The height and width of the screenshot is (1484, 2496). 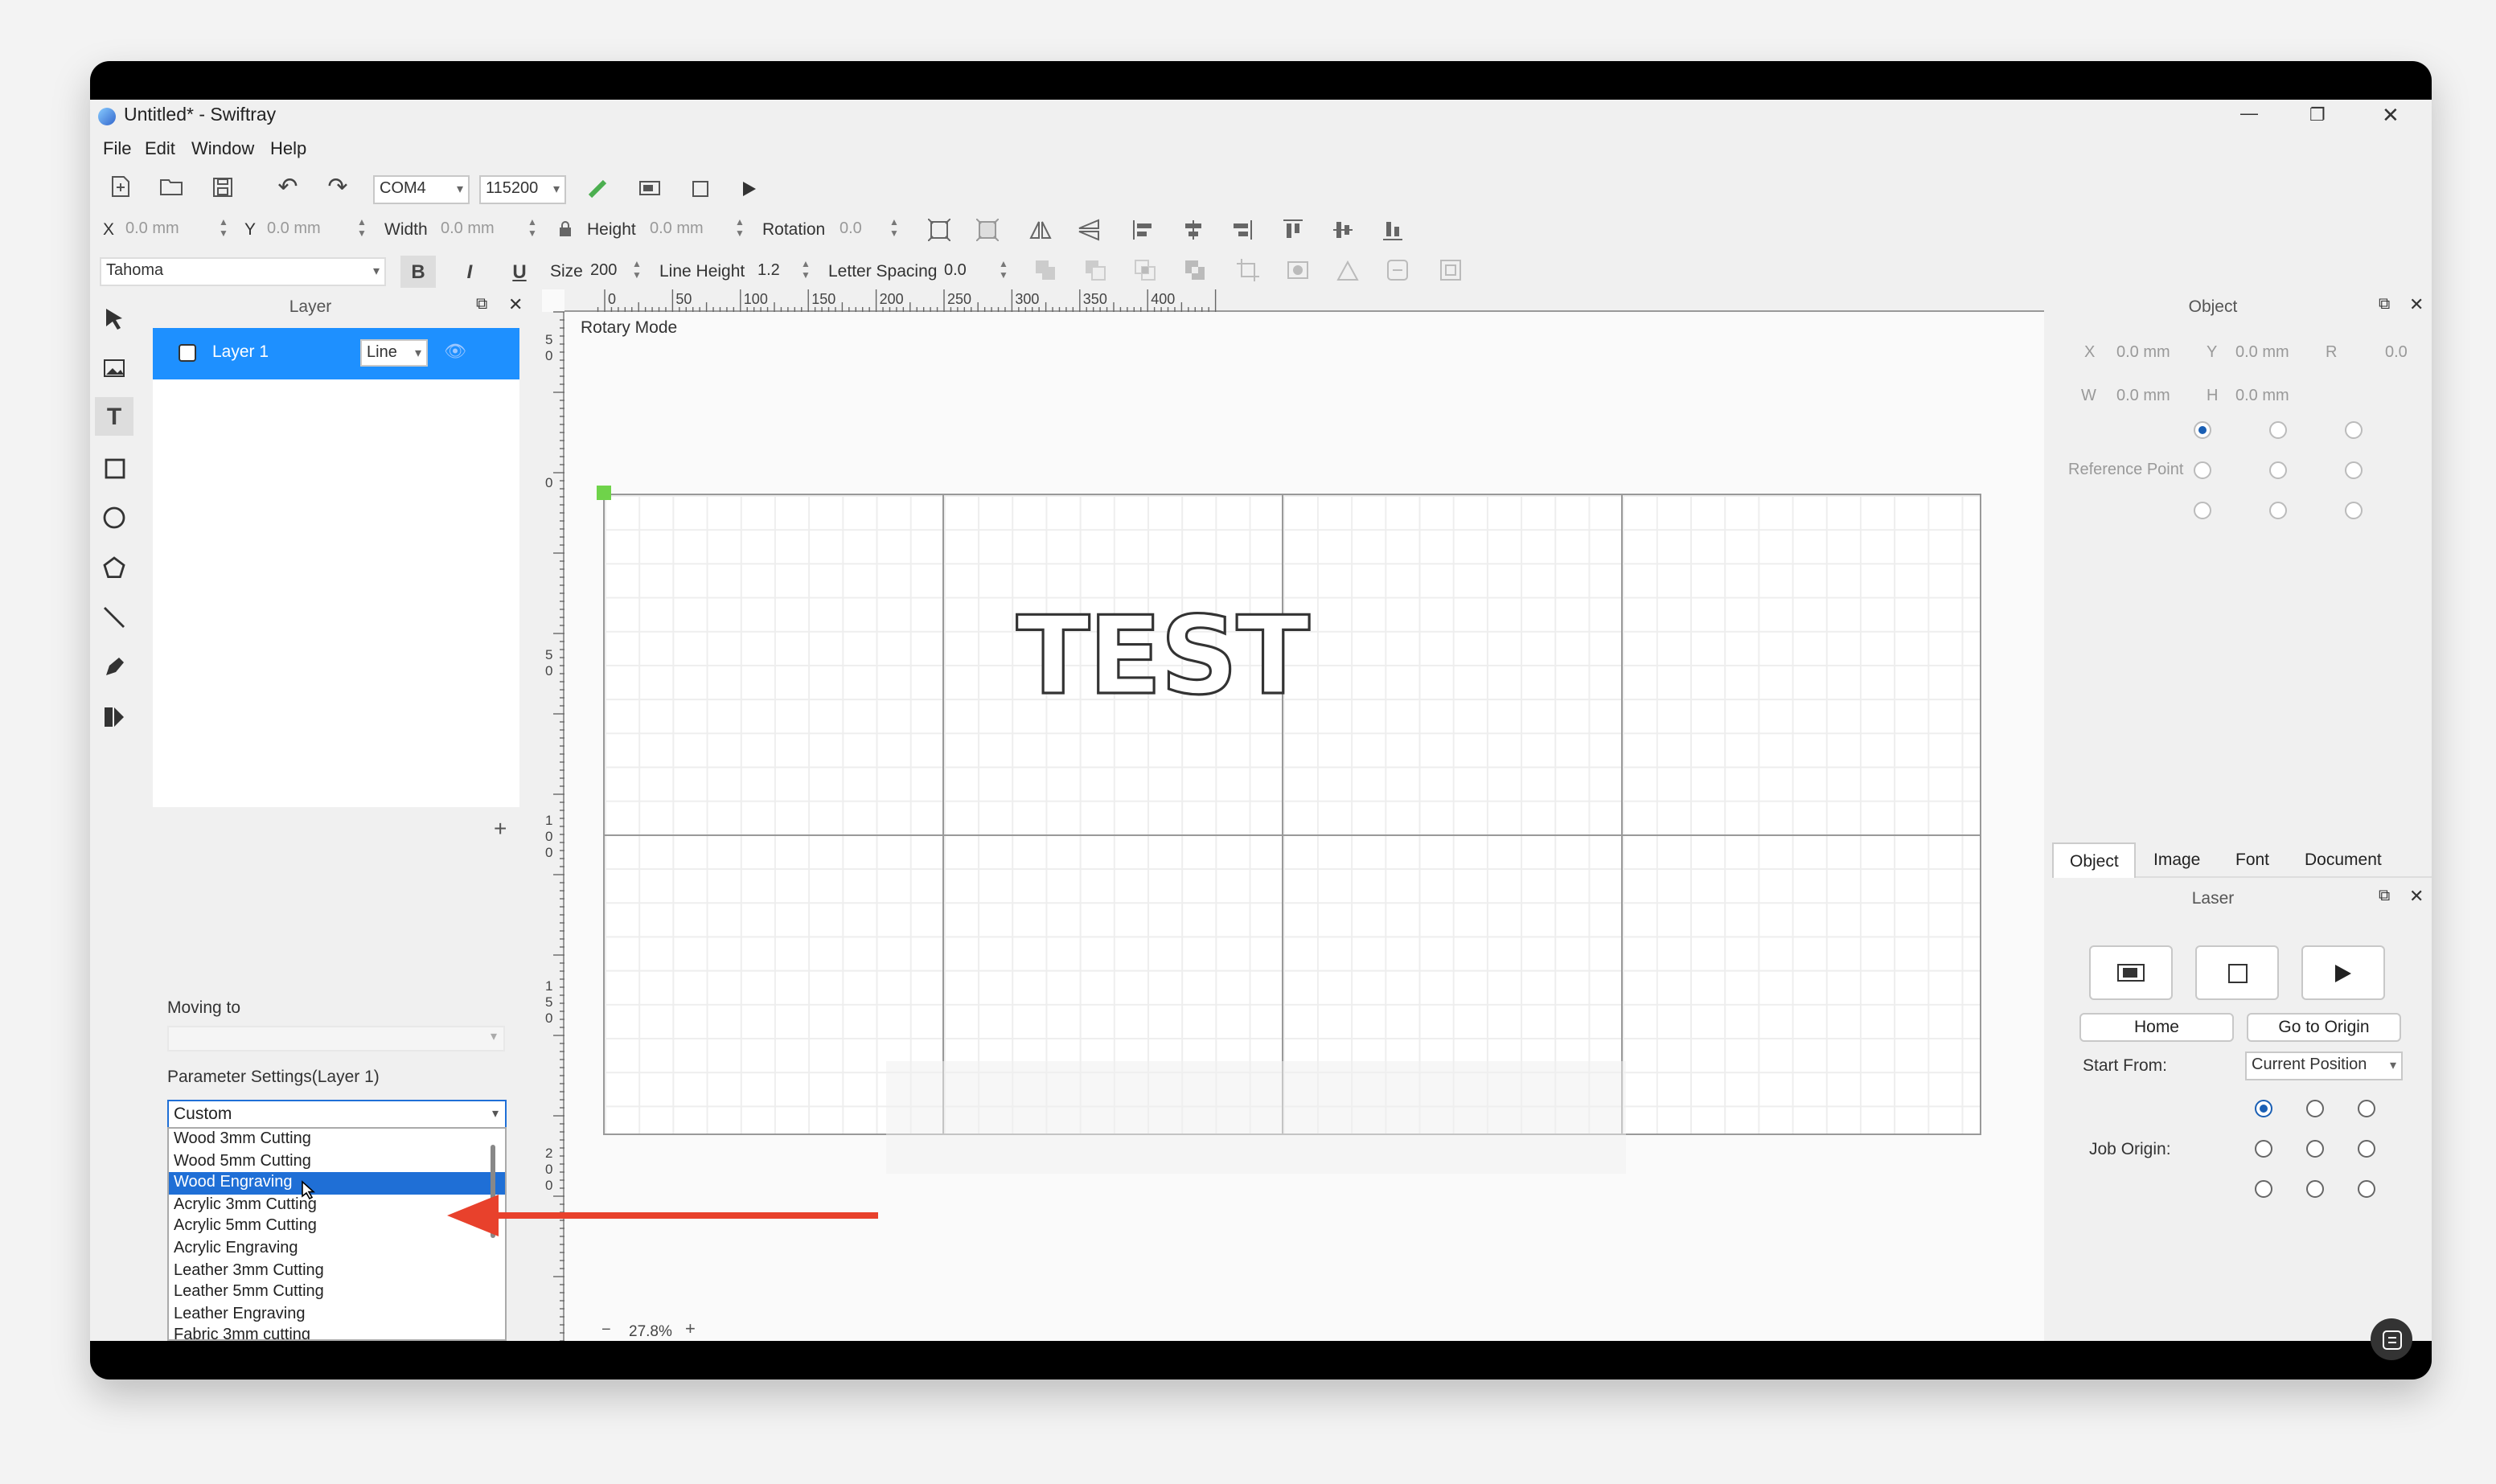 I want to click on connect-icon, so click(x=597, y=188).